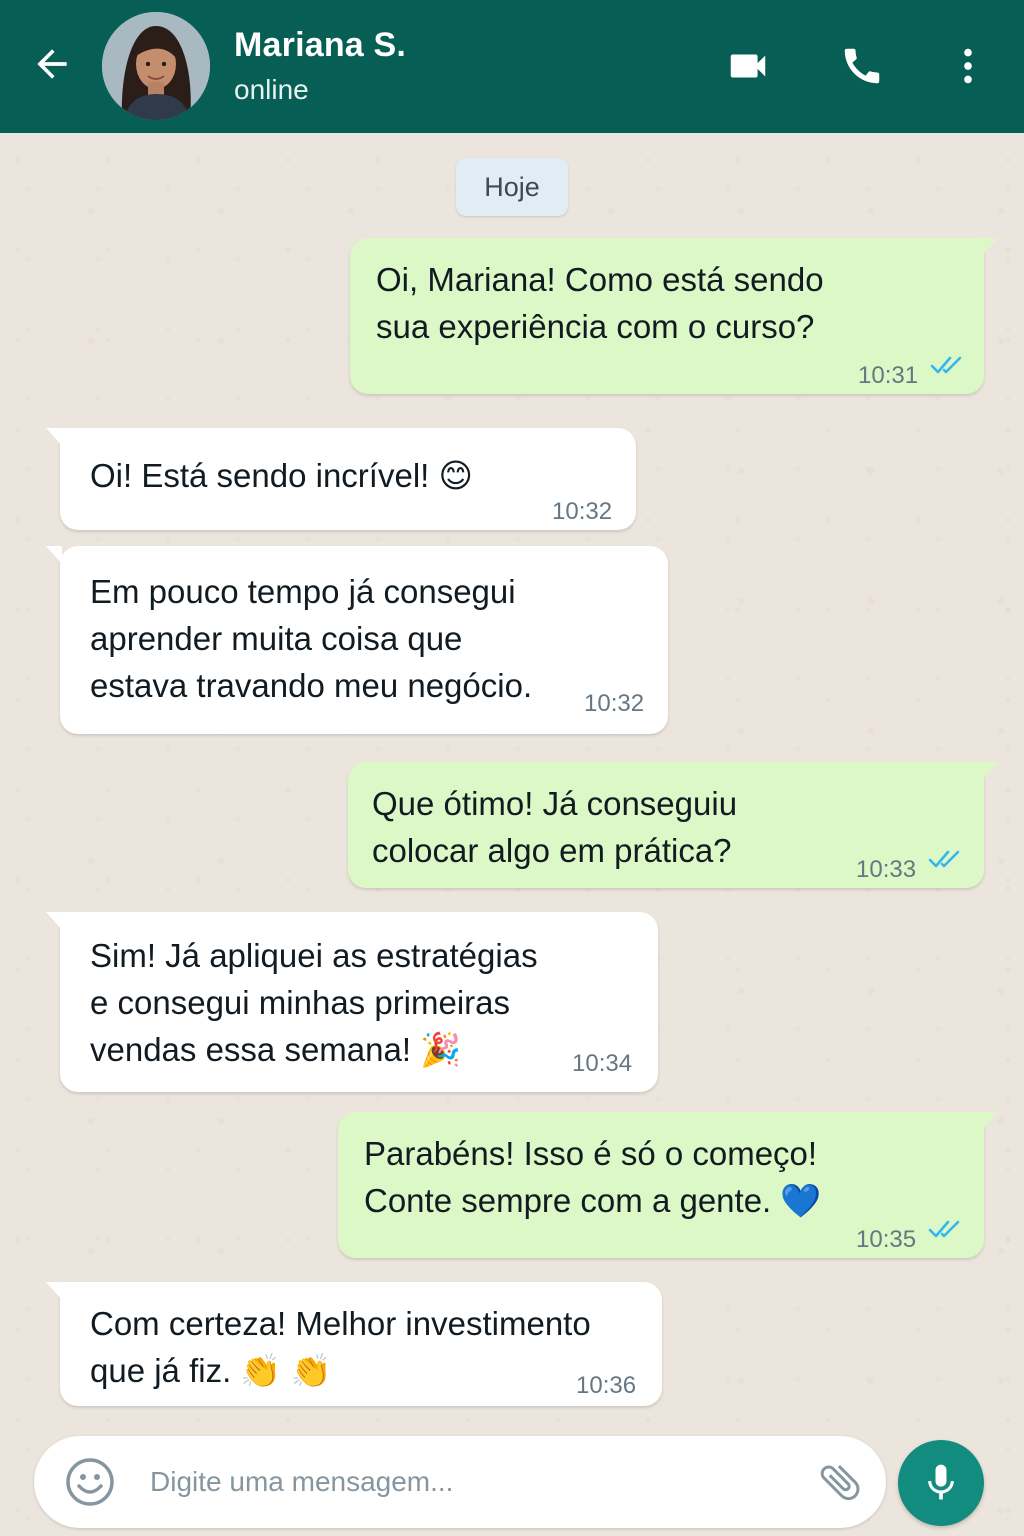  What do you see at coordinates (90, 1482) in the screenshot?
I see `emoji-icon` at bounding box center [90, 1482].